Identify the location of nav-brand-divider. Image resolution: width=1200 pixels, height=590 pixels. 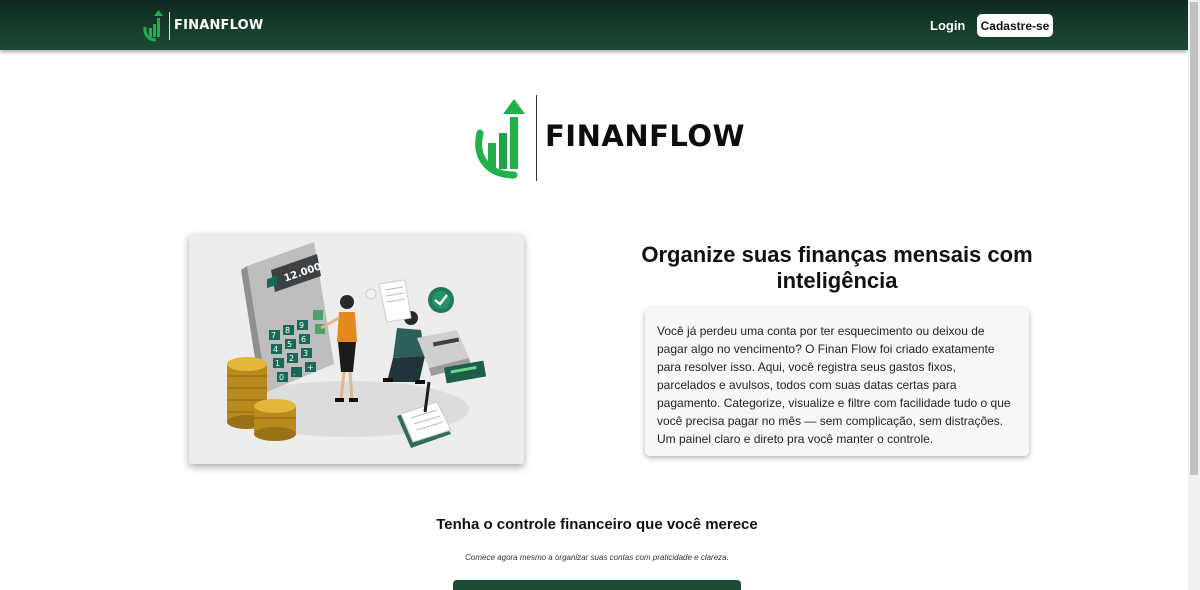
(169, 25).